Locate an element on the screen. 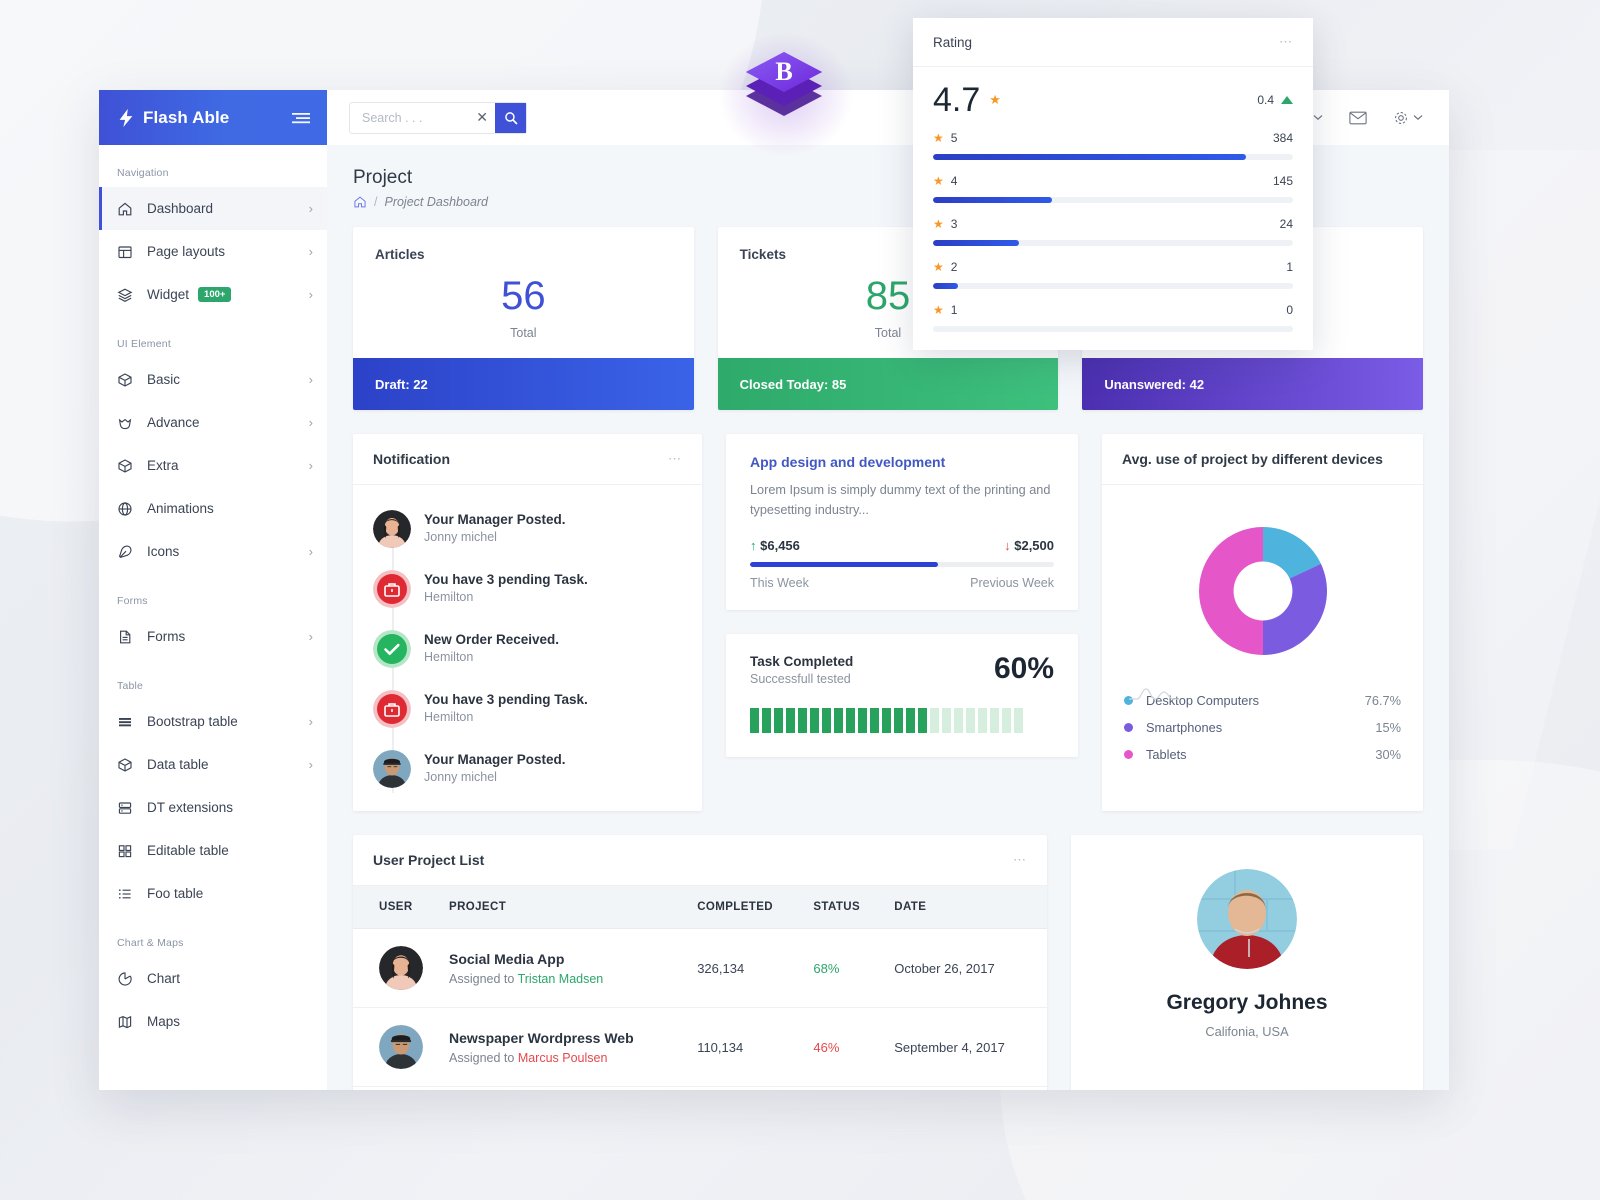 The width and height of the screenshot is (1600, 1200). sidebar-item-widget: Widget 100+ › is located at coordinates (213, 294).